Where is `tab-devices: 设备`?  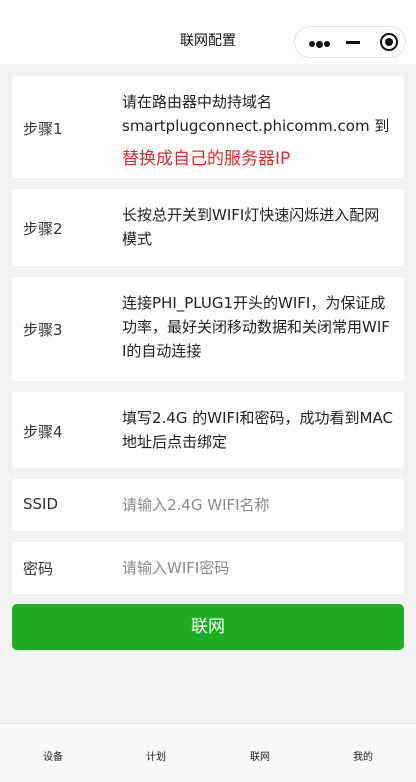
tab-devices: 设备 is located at coordinates (53, 755).